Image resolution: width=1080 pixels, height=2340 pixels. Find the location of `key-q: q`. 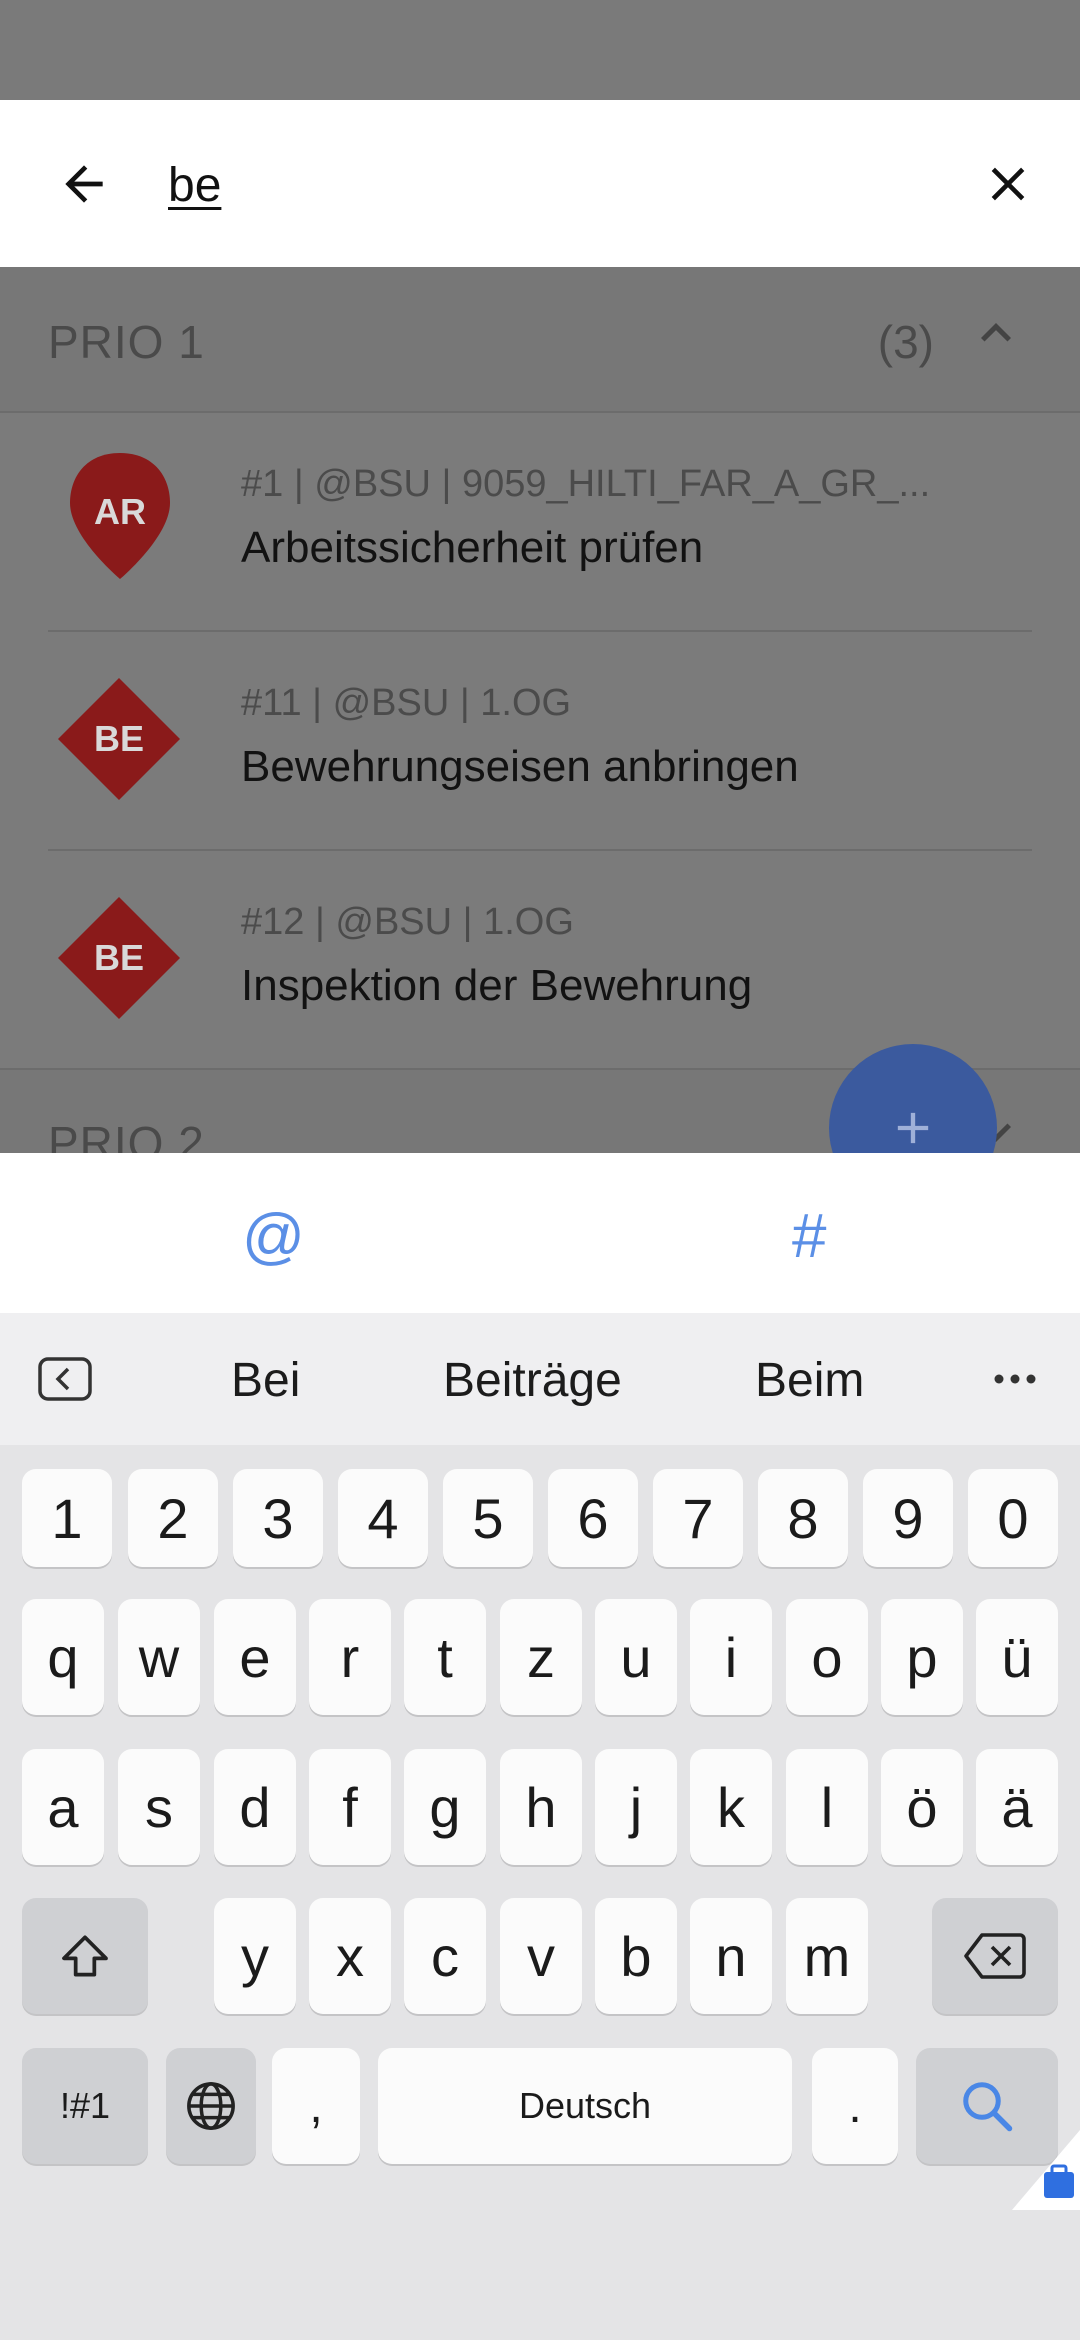

key-q: q is located at coordinates (63, 1657).